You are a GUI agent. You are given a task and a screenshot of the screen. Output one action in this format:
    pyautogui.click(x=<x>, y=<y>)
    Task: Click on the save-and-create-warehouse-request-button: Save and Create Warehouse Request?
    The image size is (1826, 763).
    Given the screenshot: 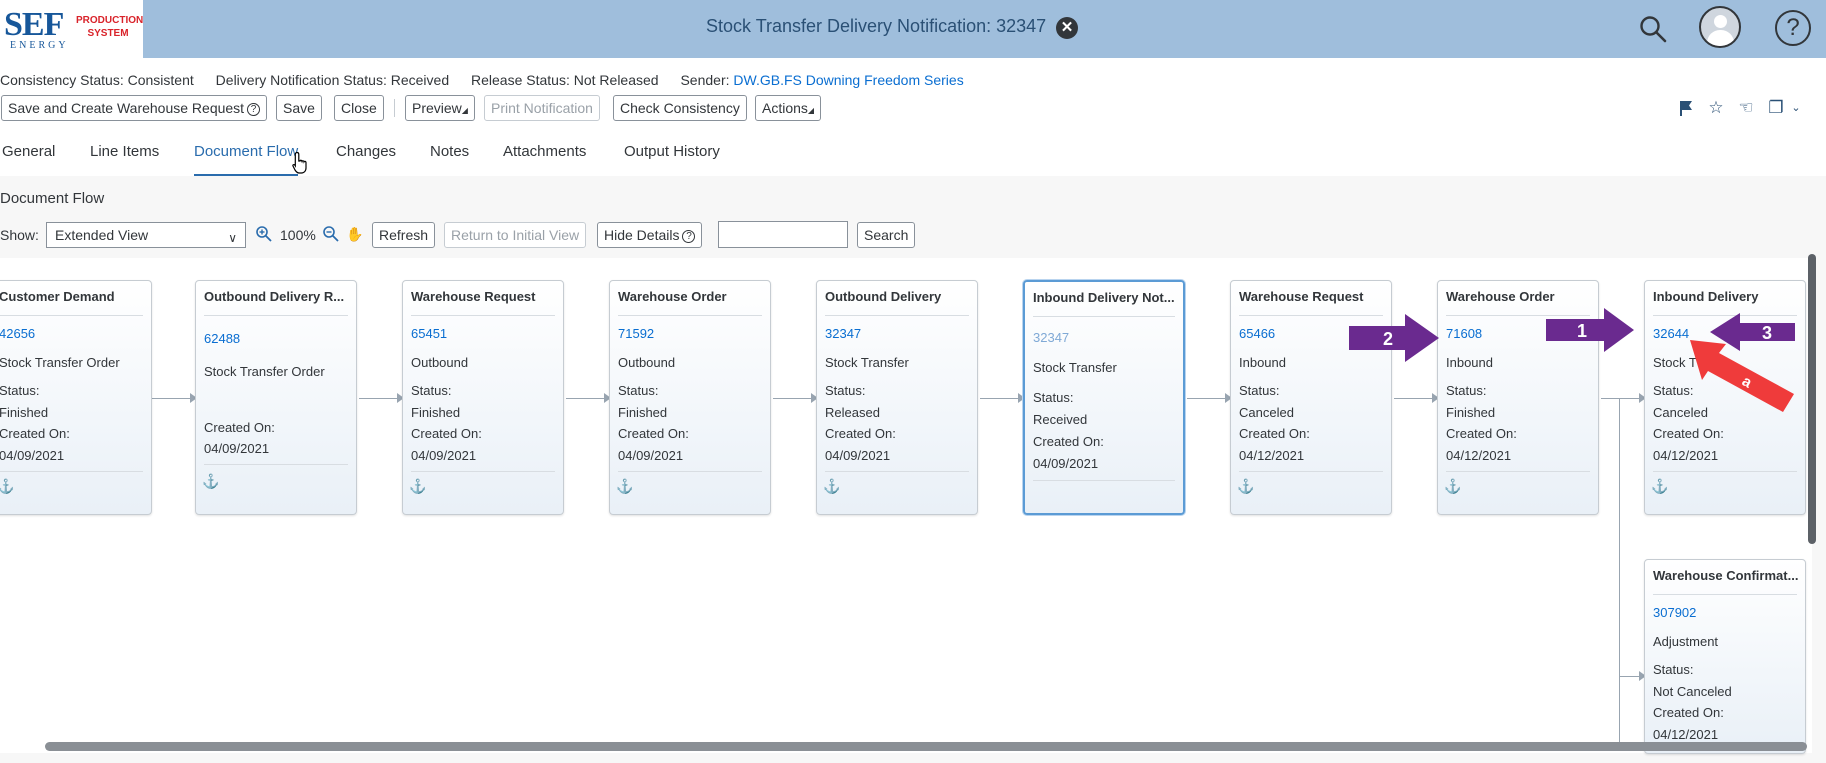 What is the action you would take?
    pyautogui.click(x=134, y=108)
    